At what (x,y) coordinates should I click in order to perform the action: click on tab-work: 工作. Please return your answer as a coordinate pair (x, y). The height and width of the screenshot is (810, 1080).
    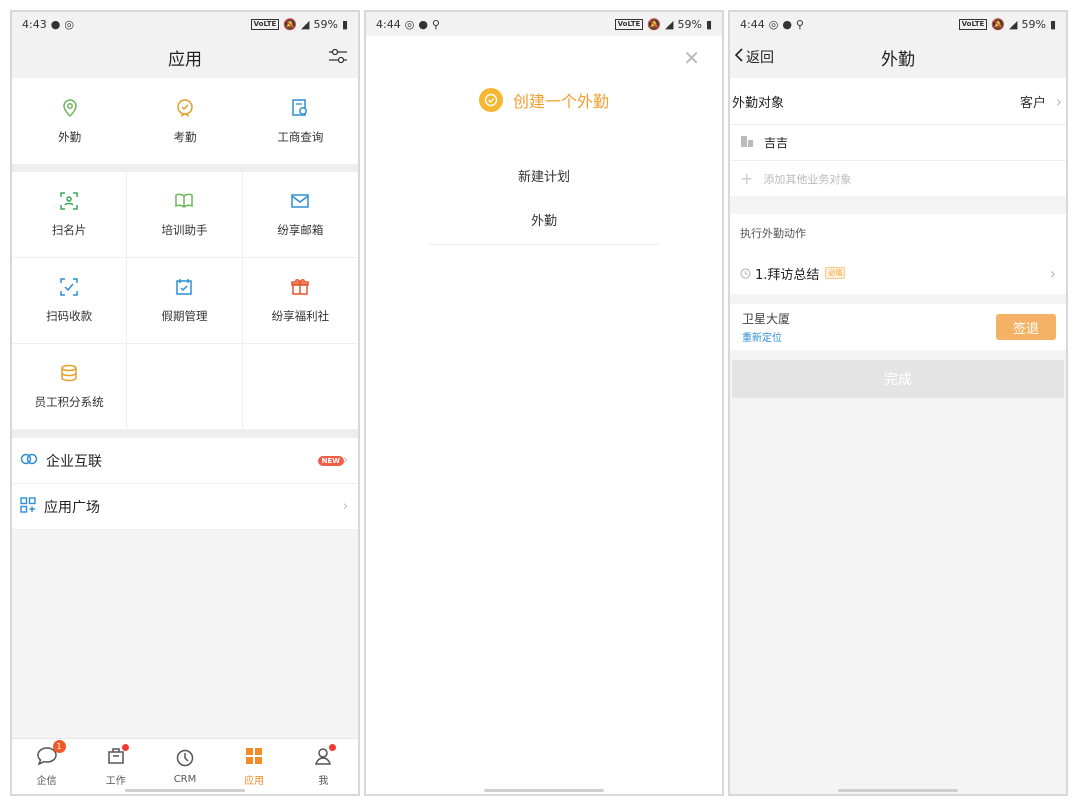
    Looking at the image, I should click on (116, 765).